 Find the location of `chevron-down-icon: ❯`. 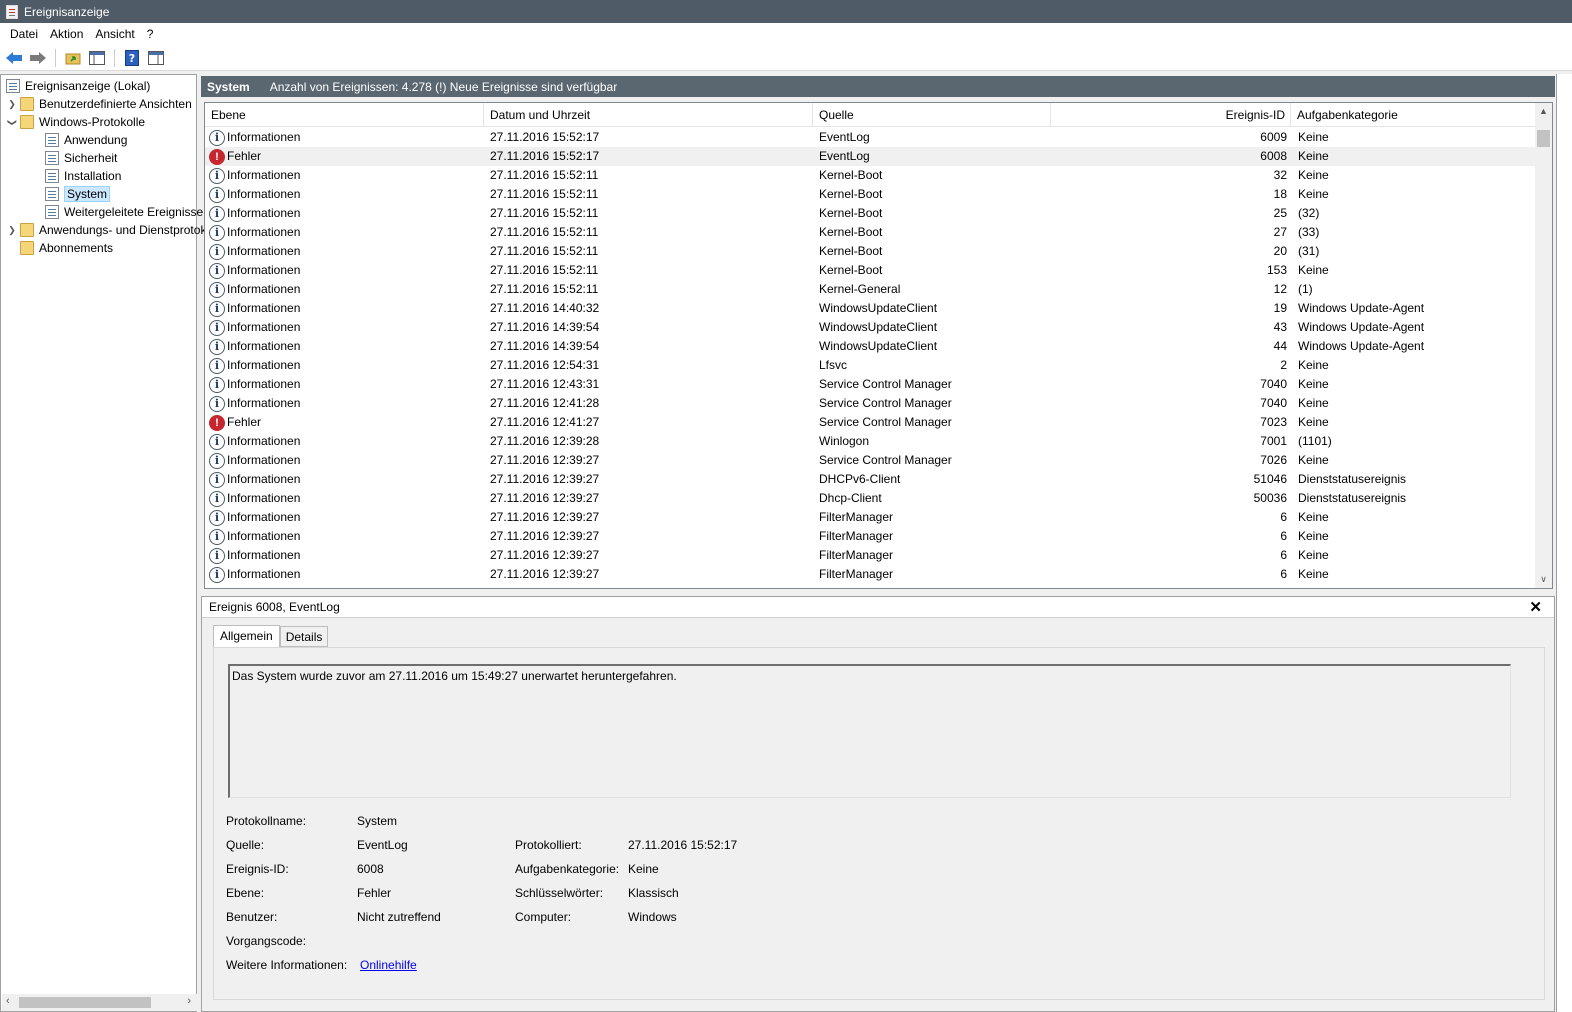

chevron-down-icon: ❯ is located at coordinates (12, 122).